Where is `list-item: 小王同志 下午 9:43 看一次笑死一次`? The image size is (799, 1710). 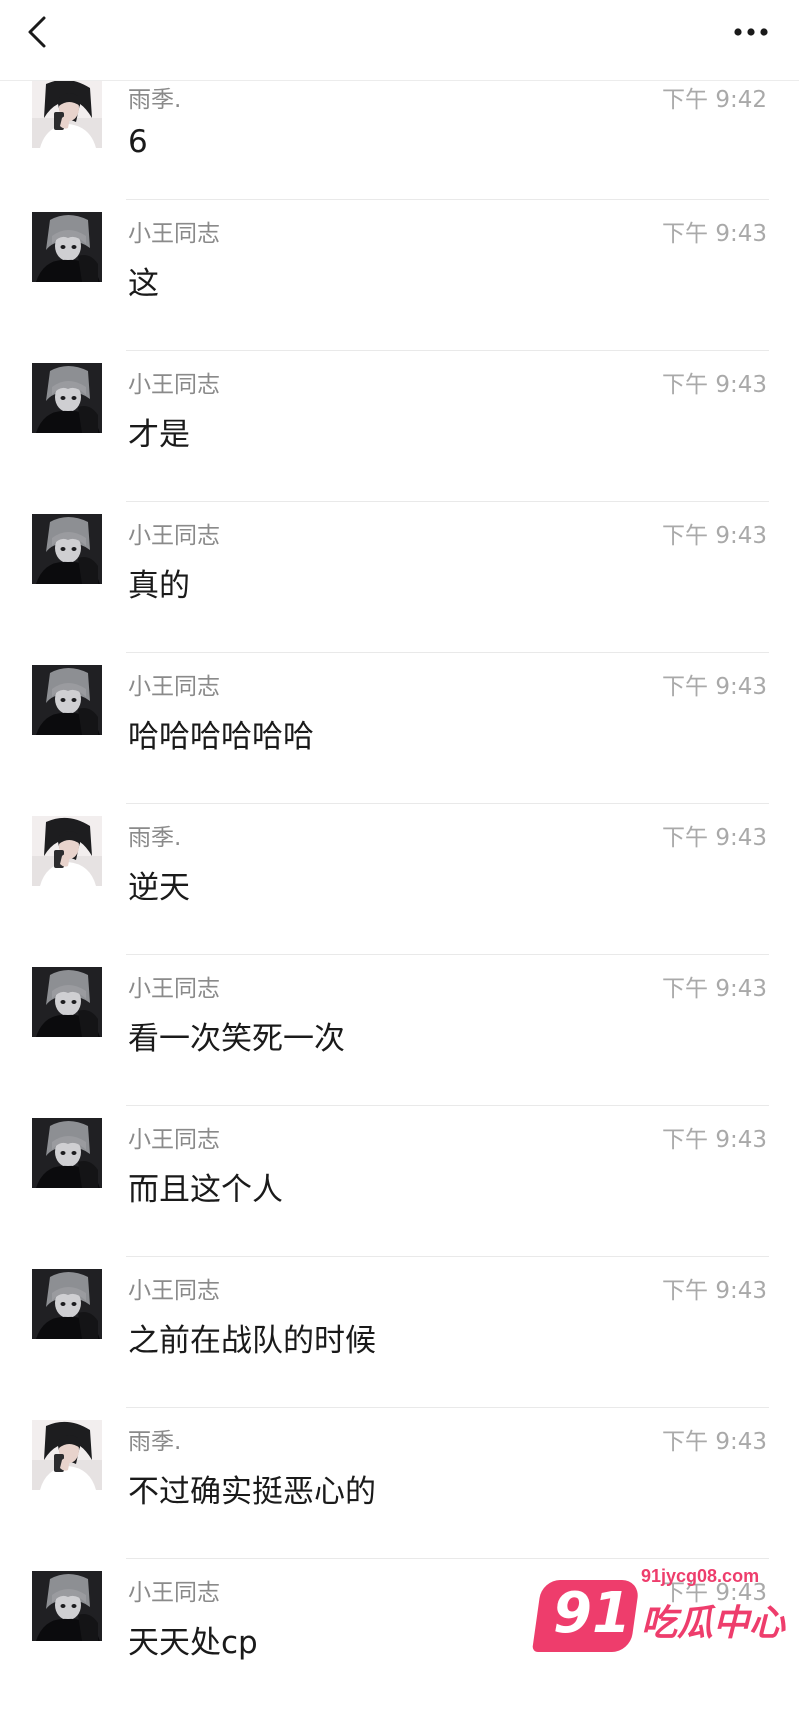
list-item: 小王同志 下午 9:43 看一次笑死一次 is located at coordinates (399, 1030).